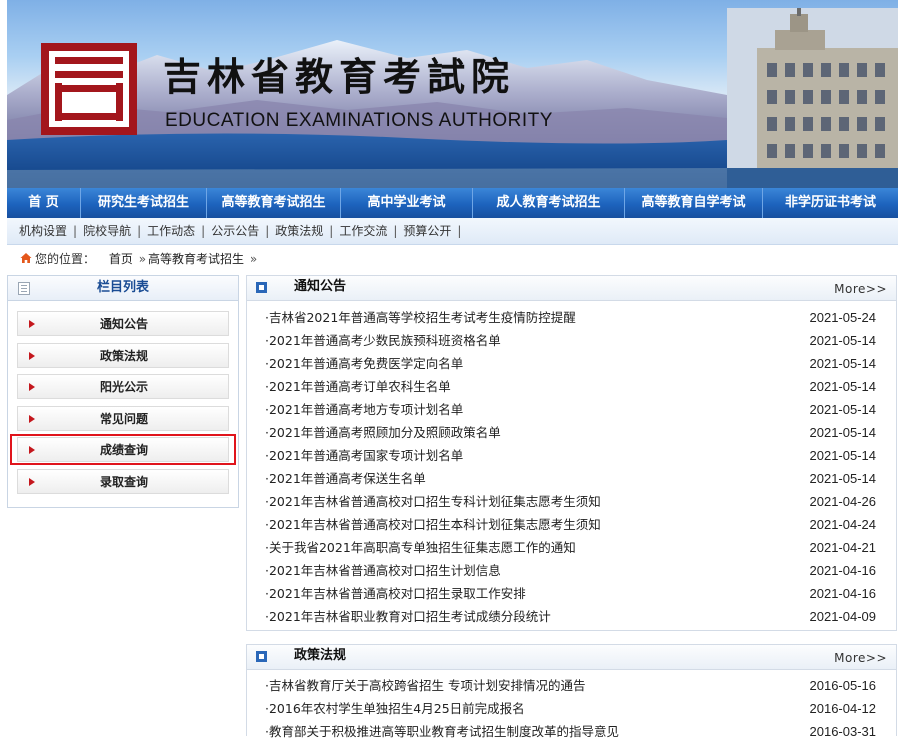 The height and width of the screenshot is (743, 906). What do you see at coordinates (427, 231) in the screenshot?
I see `sub-nav-item: 预算公开` at bounding box center [427, 231].